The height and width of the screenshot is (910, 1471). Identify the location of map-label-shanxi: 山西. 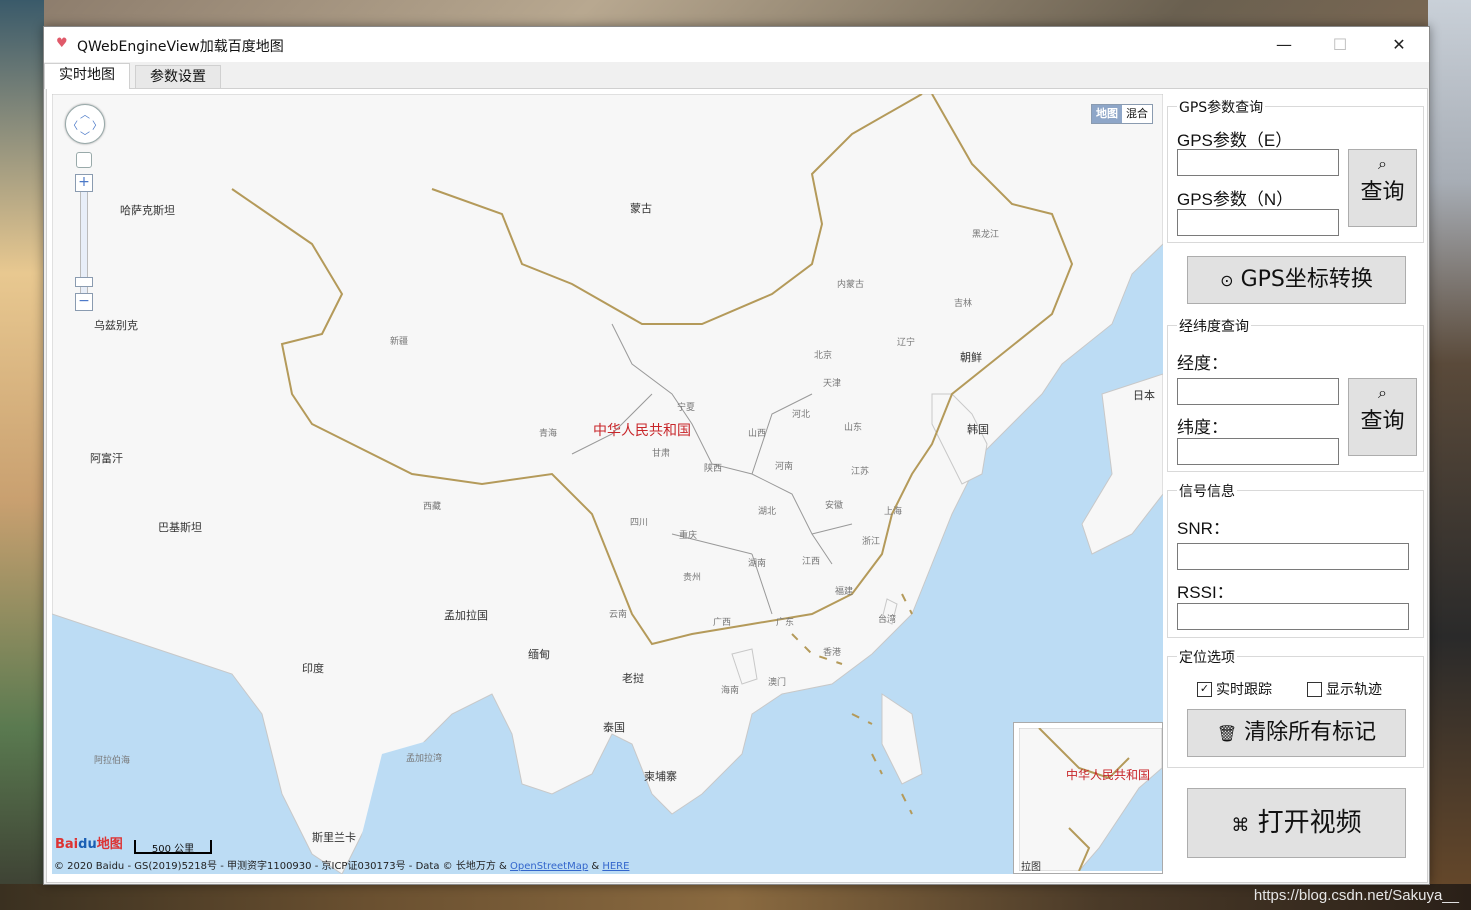
(757, 434).